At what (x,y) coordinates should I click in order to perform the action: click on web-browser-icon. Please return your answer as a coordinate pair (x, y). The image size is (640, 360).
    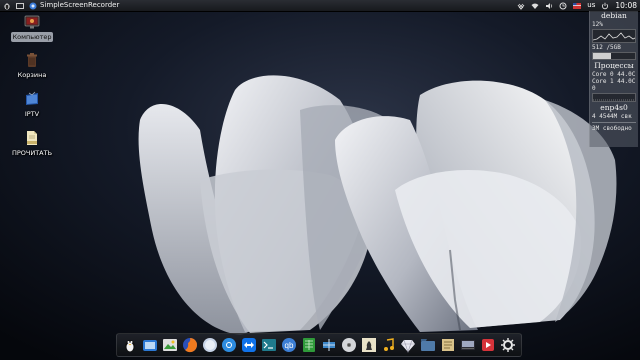
    Looking at the image, I should click on (229, 345).